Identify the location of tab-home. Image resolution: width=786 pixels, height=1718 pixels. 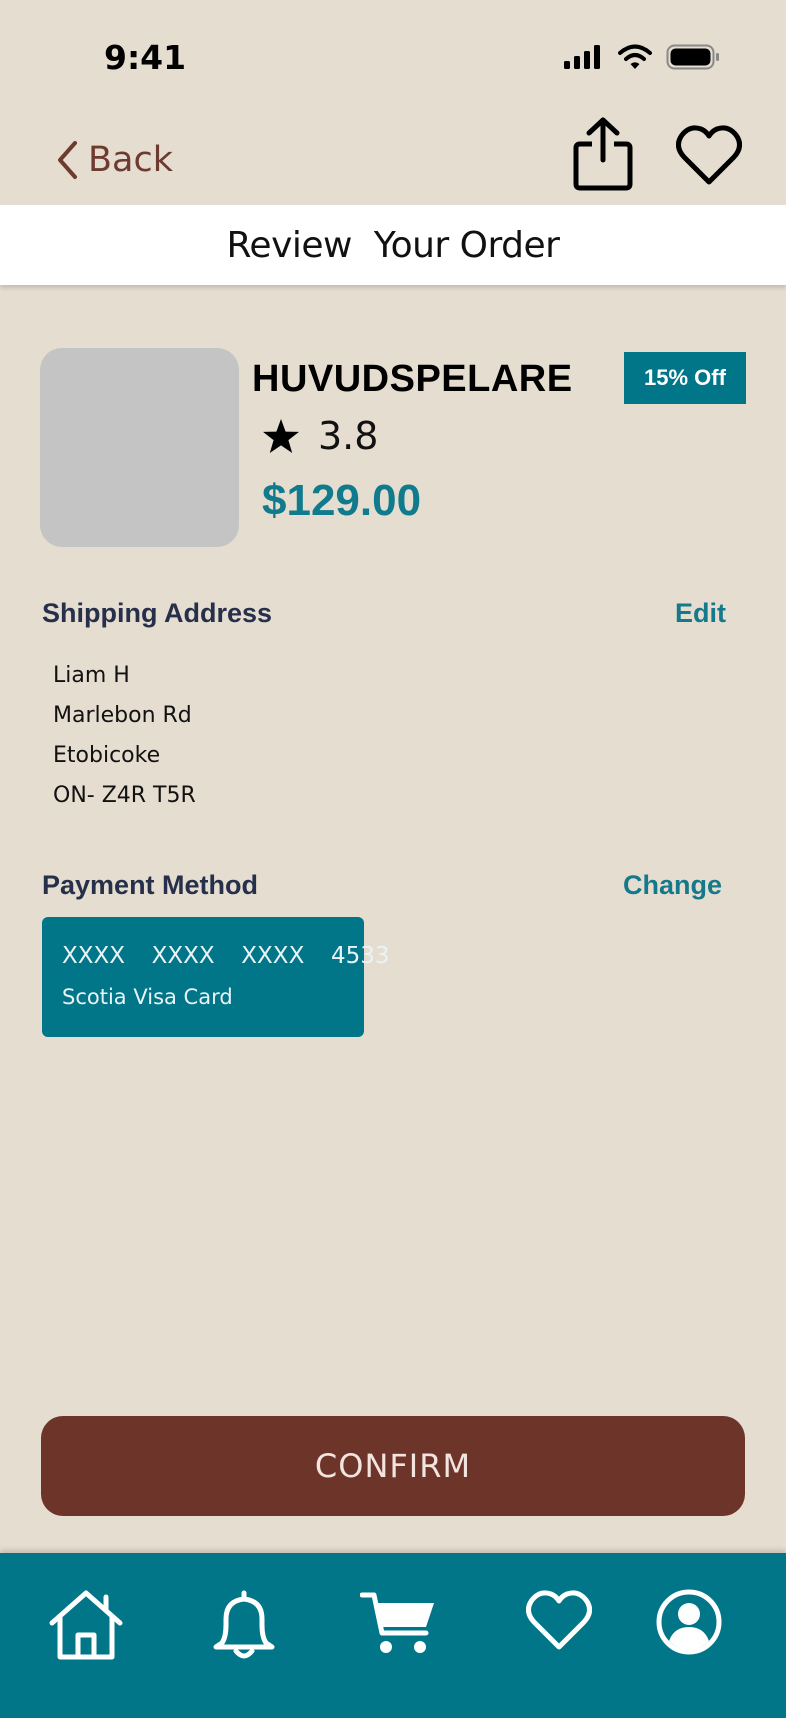
(86, 1627).